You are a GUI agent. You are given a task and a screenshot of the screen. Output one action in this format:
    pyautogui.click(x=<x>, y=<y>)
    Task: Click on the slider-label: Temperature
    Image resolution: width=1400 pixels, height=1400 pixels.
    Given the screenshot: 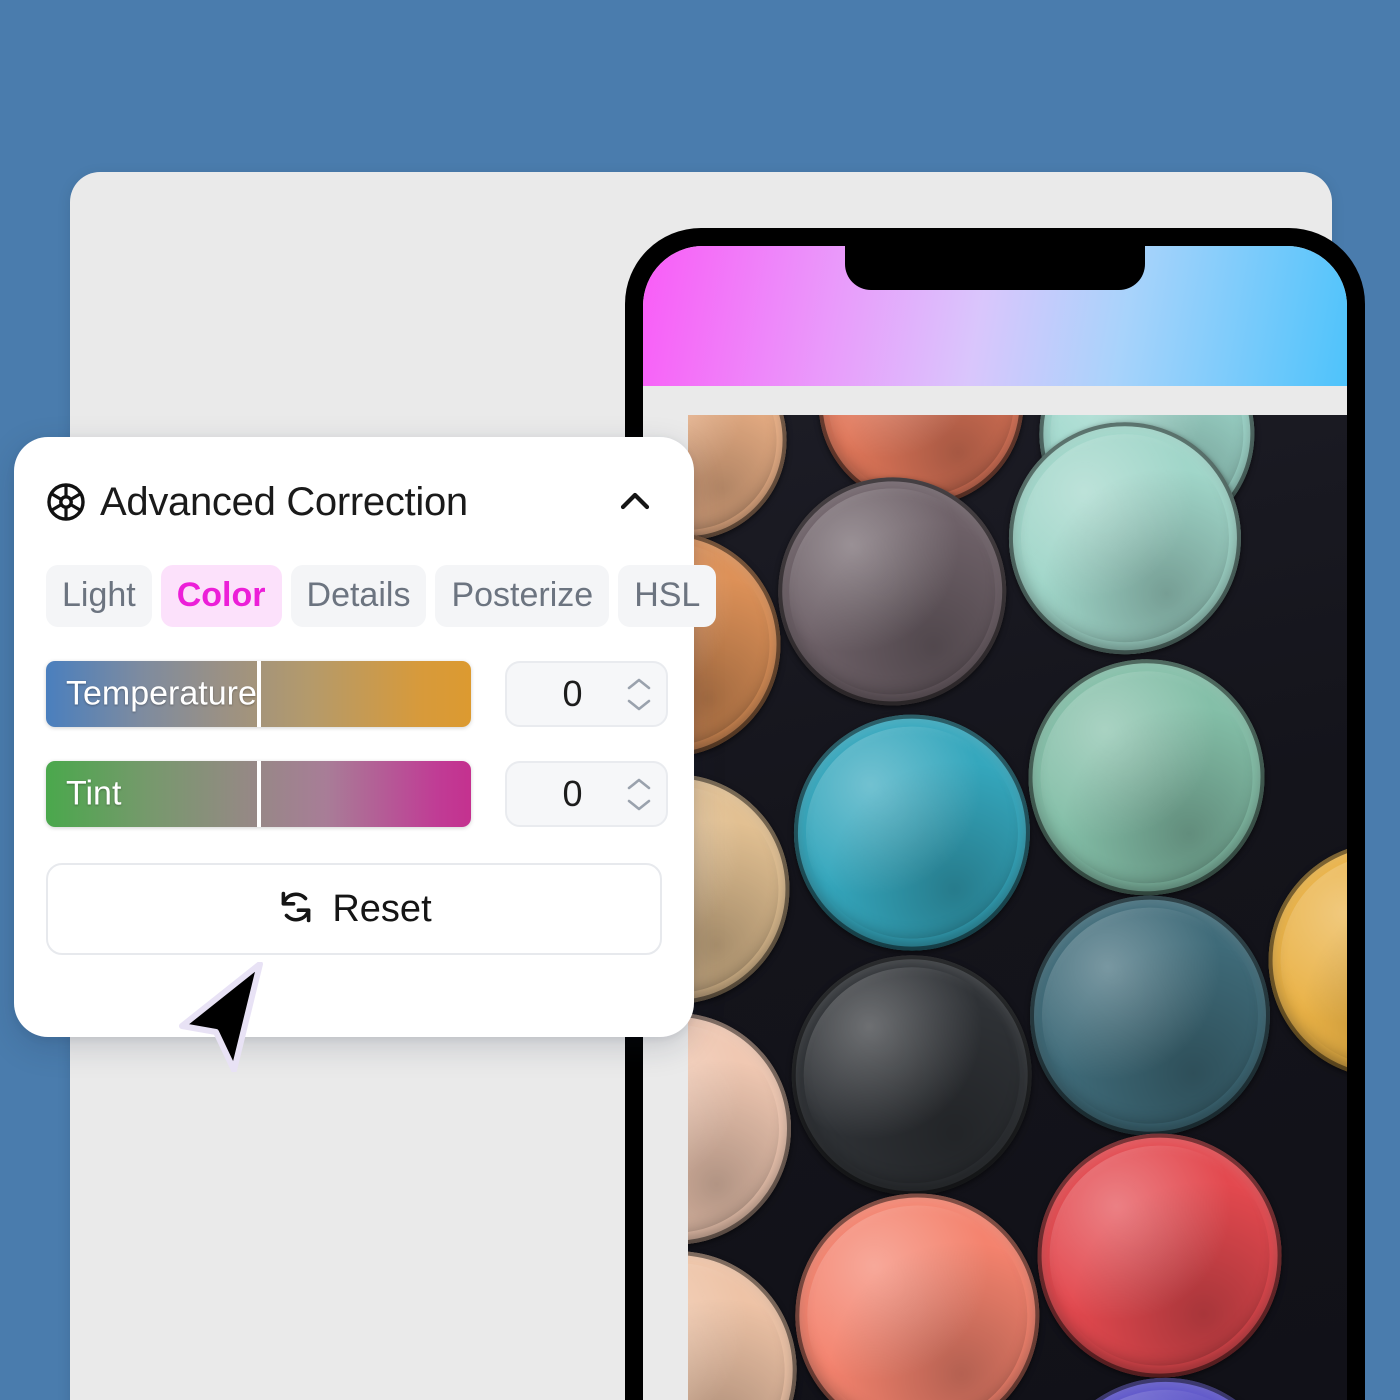 What is the action you would take?
    pyautogui.click(x=161, y=693)
    